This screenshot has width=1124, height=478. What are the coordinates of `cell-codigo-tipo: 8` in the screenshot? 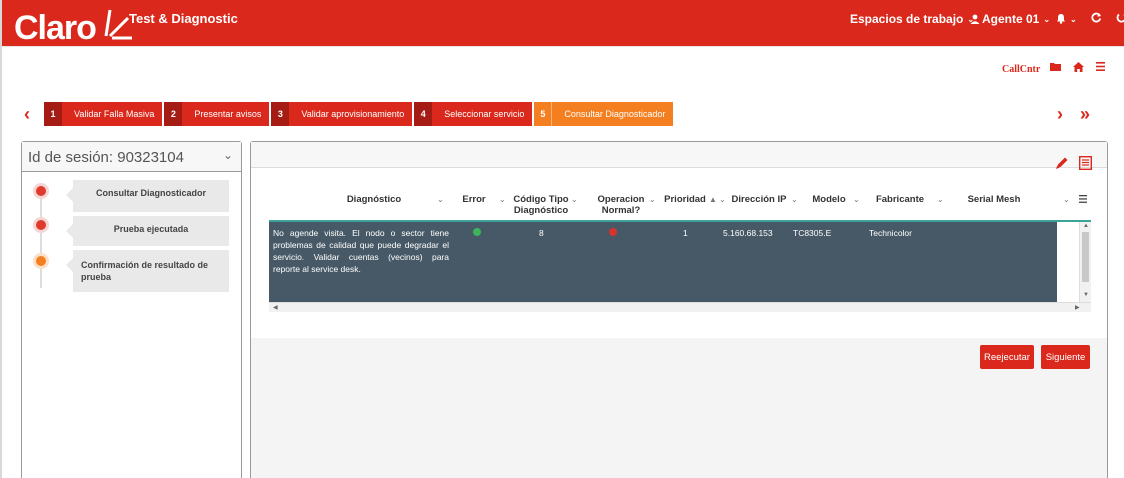 It's located at (541, 233).